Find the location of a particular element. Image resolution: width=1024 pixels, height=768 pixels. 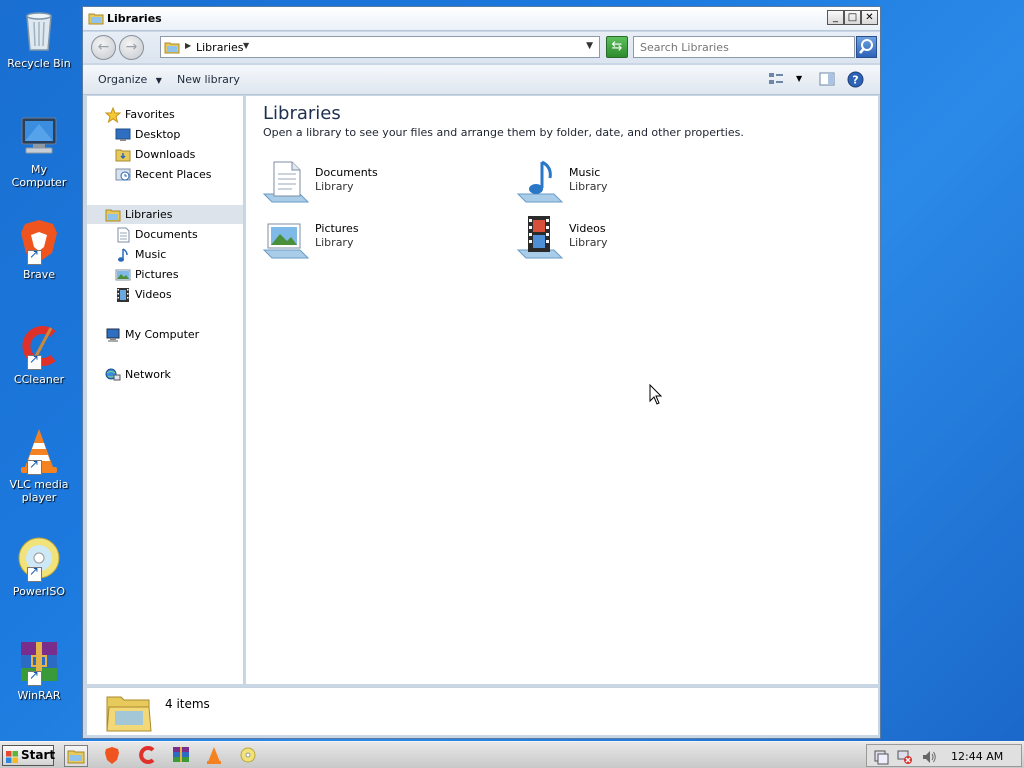

desktop-icon-vlc: VLC media player is located at coordinates (39, 465).